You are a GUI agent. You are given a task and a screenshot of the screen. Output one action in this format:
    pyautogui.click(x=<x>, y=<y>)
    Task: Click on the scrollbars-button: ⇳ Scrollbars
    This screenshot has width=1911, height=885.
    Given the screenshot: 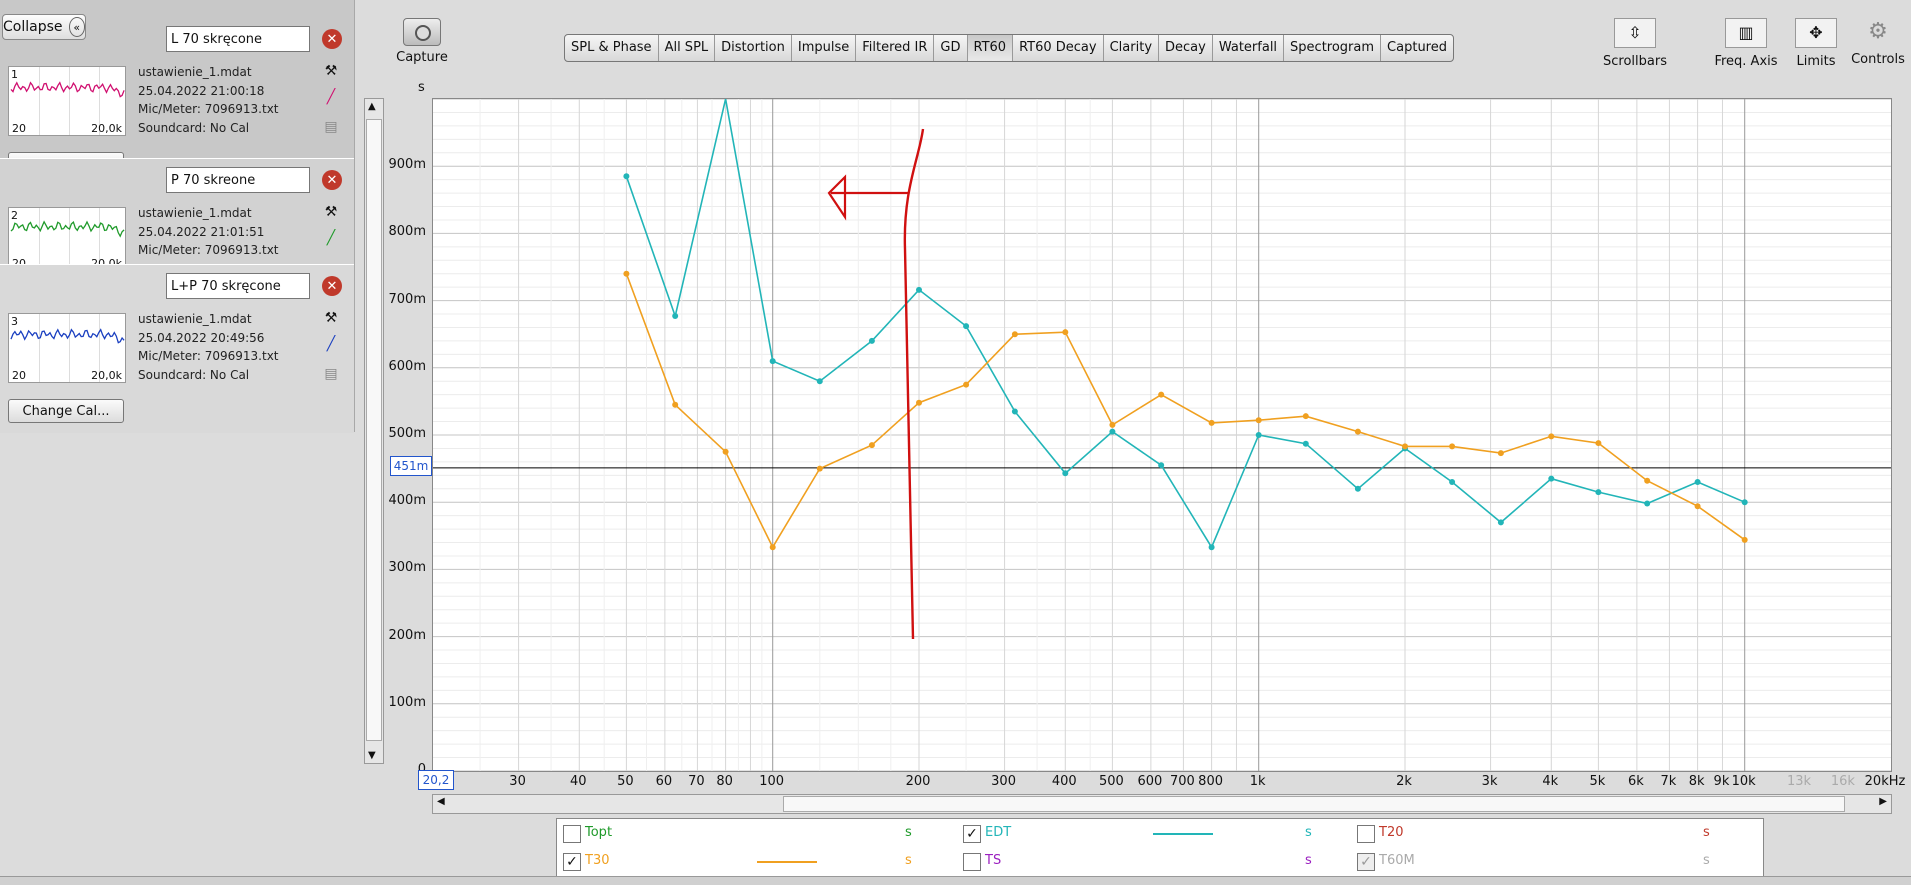 What is the action you would take?
    pyautogui.click(x=1635, y=43)
    